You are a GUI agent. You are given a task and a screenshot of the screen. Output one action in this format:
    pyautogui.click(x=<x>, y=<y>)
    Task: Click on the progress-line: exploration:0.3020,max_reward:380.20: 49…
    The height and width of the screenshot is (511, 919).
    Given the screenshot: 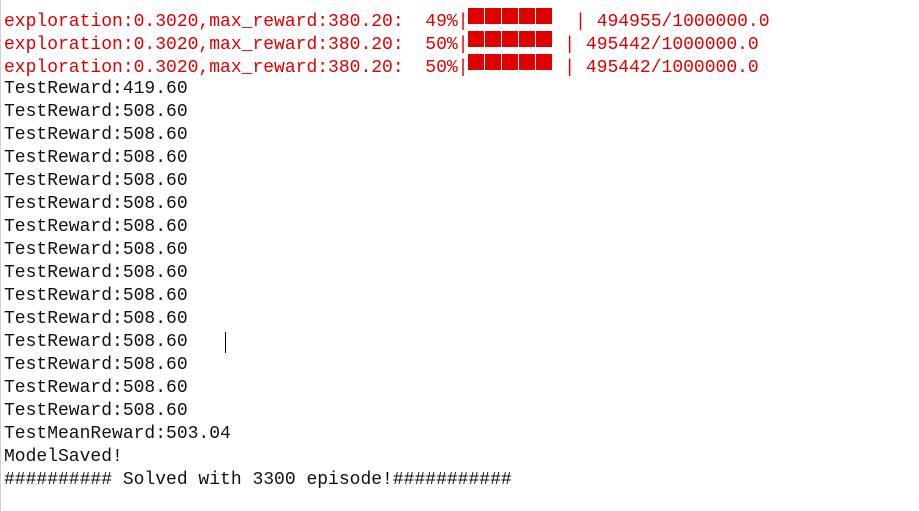 What is the action you would take?
    pyautogui.click(x=387, y=20)
    